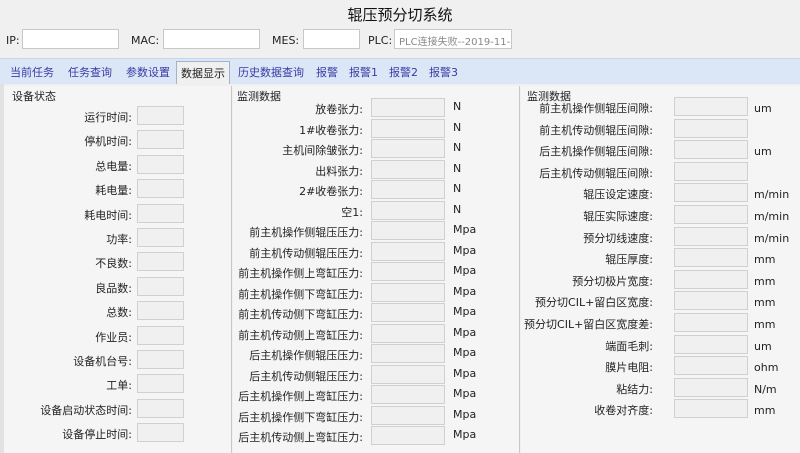 The height and width of the screenshot is (453, 800). Describe the element at coordinates (203, 72) in the screenshot. I see `tab-data-display: 数据显示` at that location.